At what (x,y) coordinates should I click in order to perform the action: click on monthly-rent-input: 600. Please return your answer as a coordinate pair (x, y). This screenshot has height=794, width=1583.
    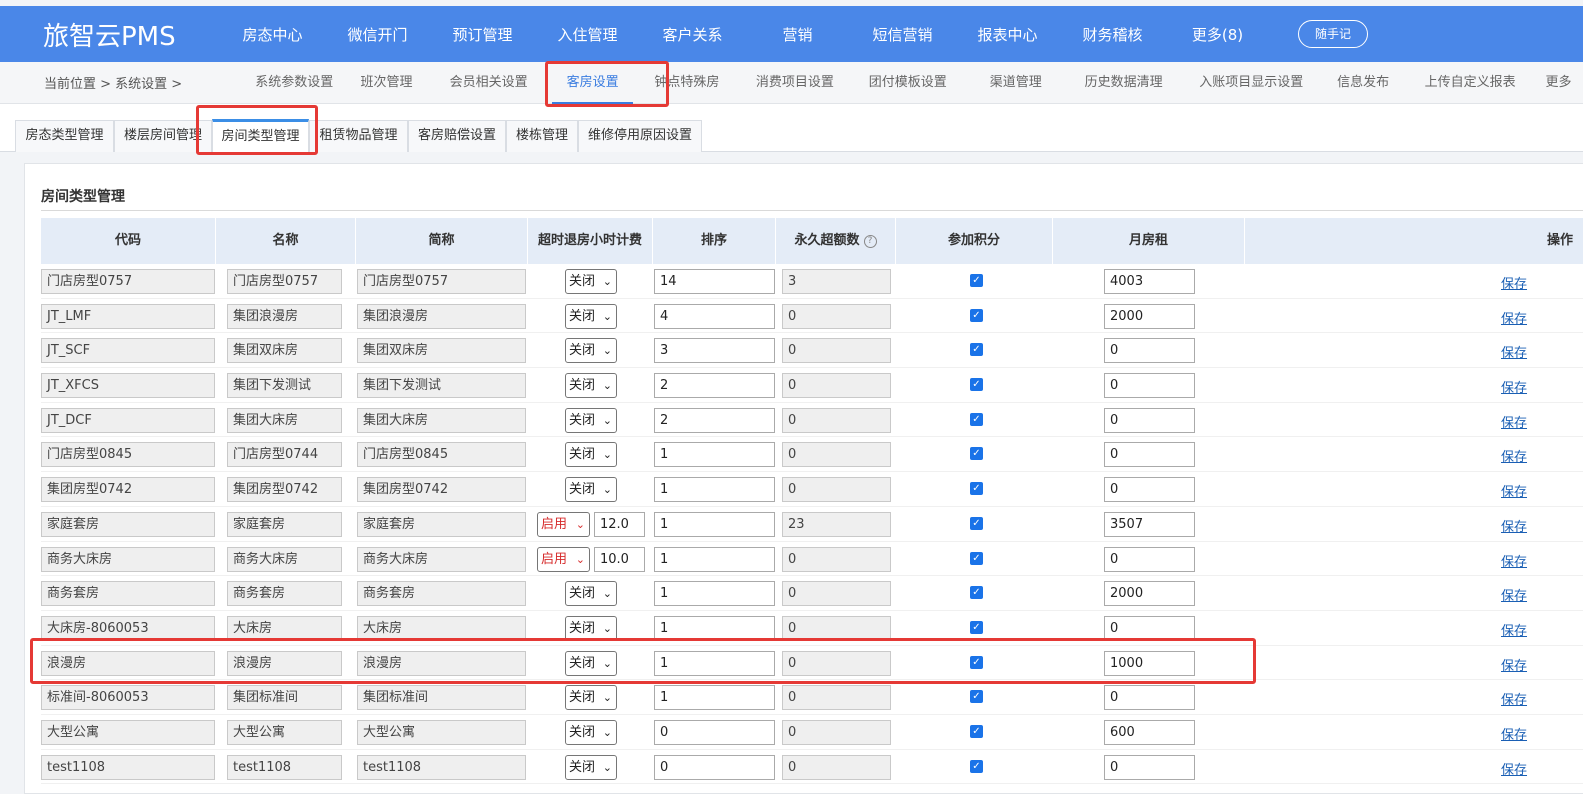
    Looking at the image, I should click on (1149, 732).